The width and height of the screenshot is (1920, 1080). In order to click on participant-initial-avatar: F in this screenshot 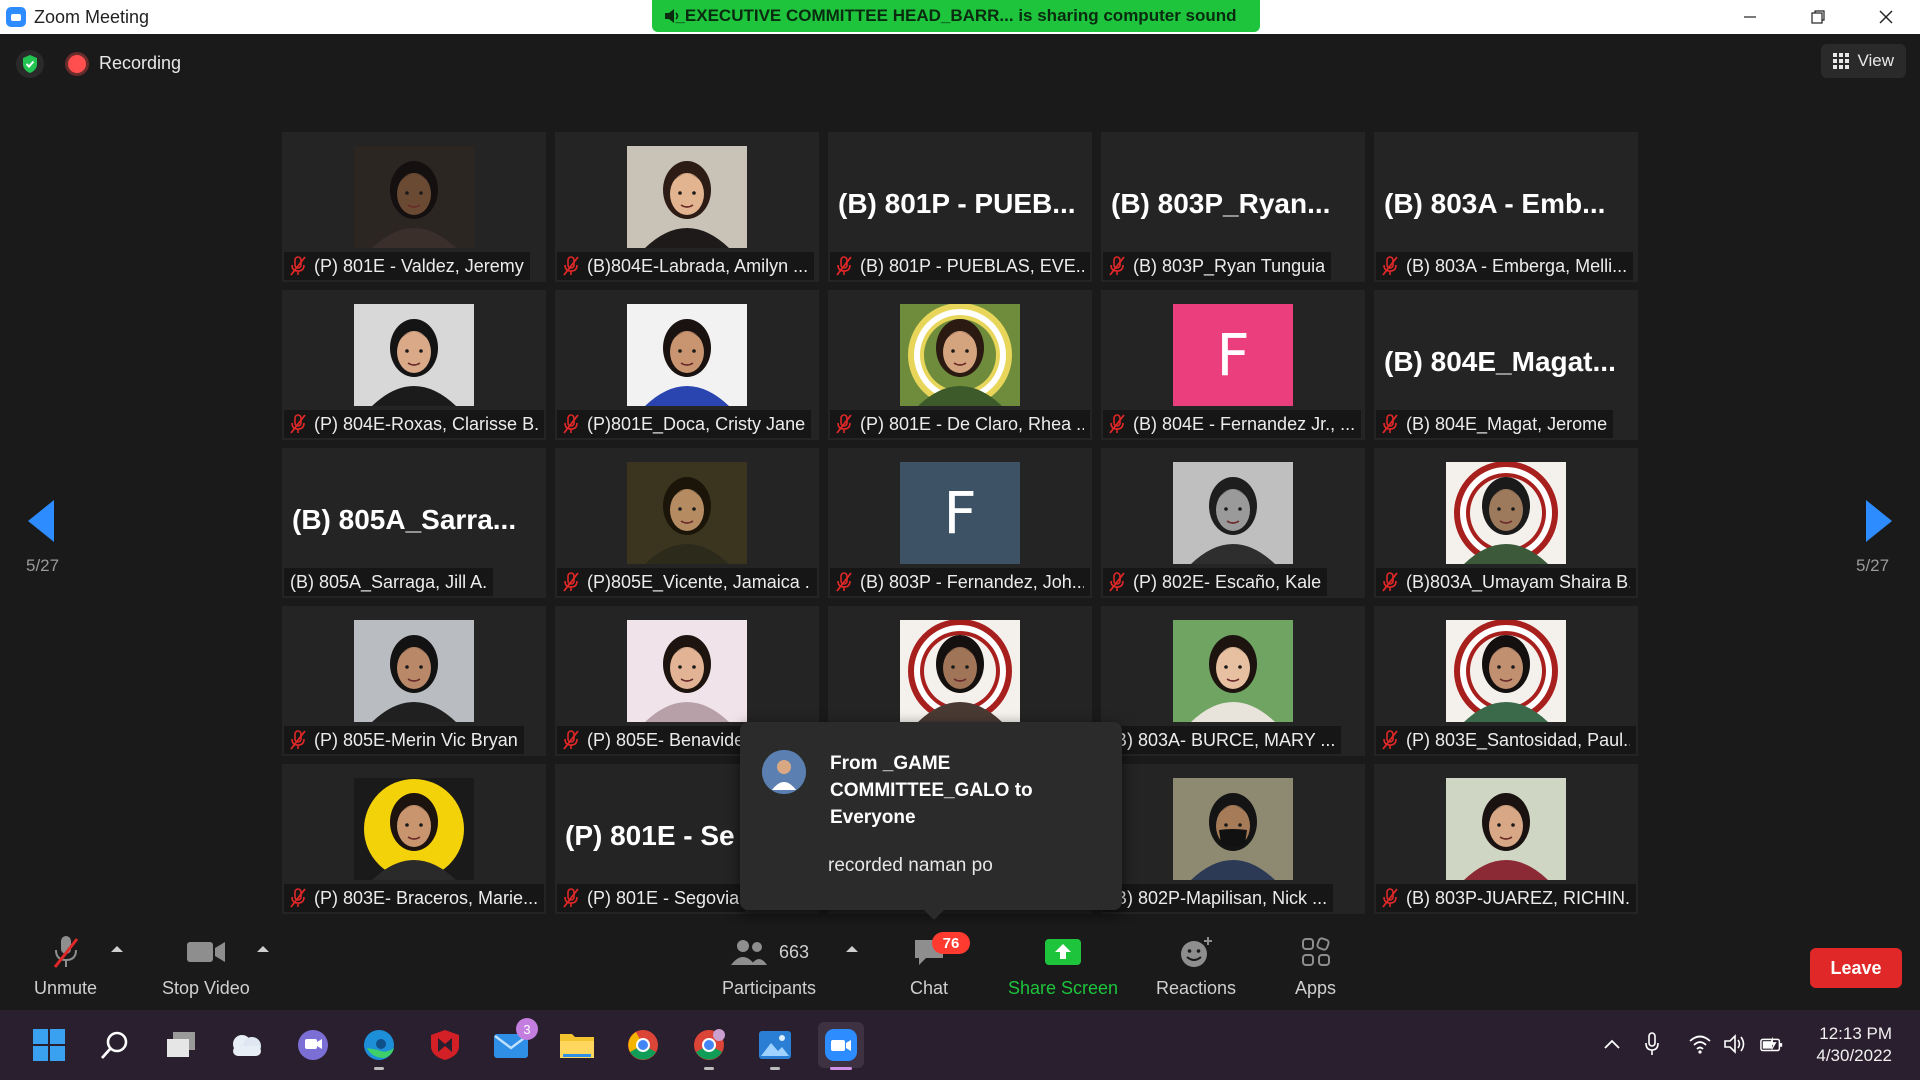, I will do `click(960, 513)`.